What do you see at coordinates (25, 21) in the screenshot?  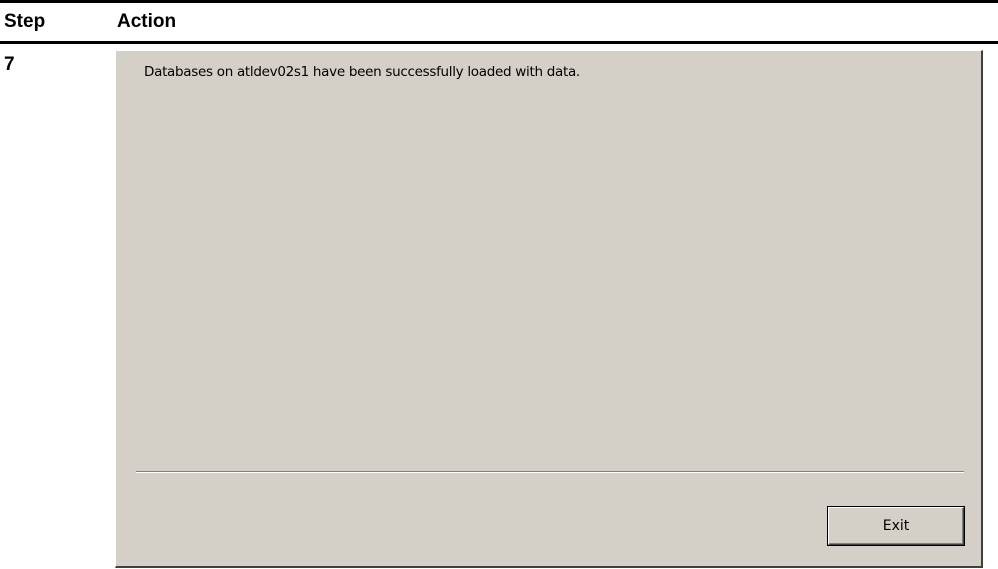 I see `header-step: Step` at bounding box center [25, 21].